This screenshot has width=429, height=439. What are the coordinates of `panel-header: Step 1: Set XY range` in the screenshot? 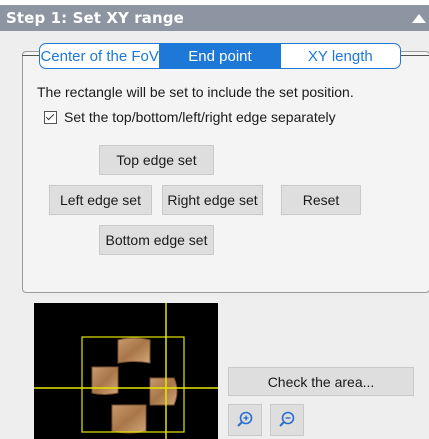 It's located at (214, 18).